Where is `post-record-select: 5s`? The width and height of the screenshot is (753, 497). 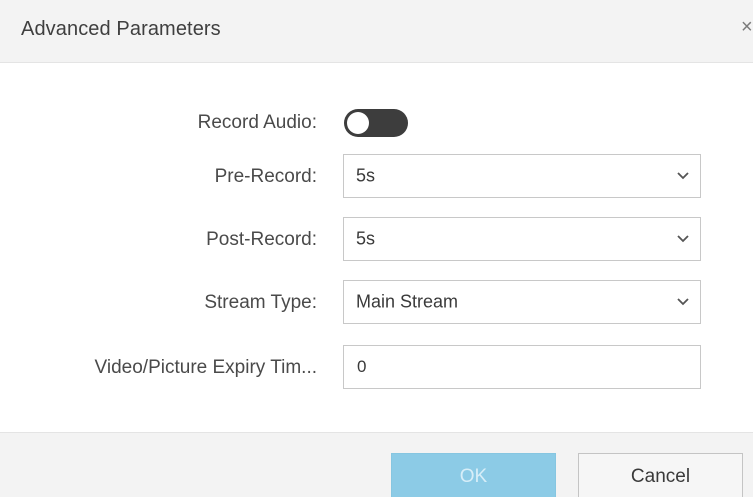 post-record-select: 5s is located at coordinates (522, 239).